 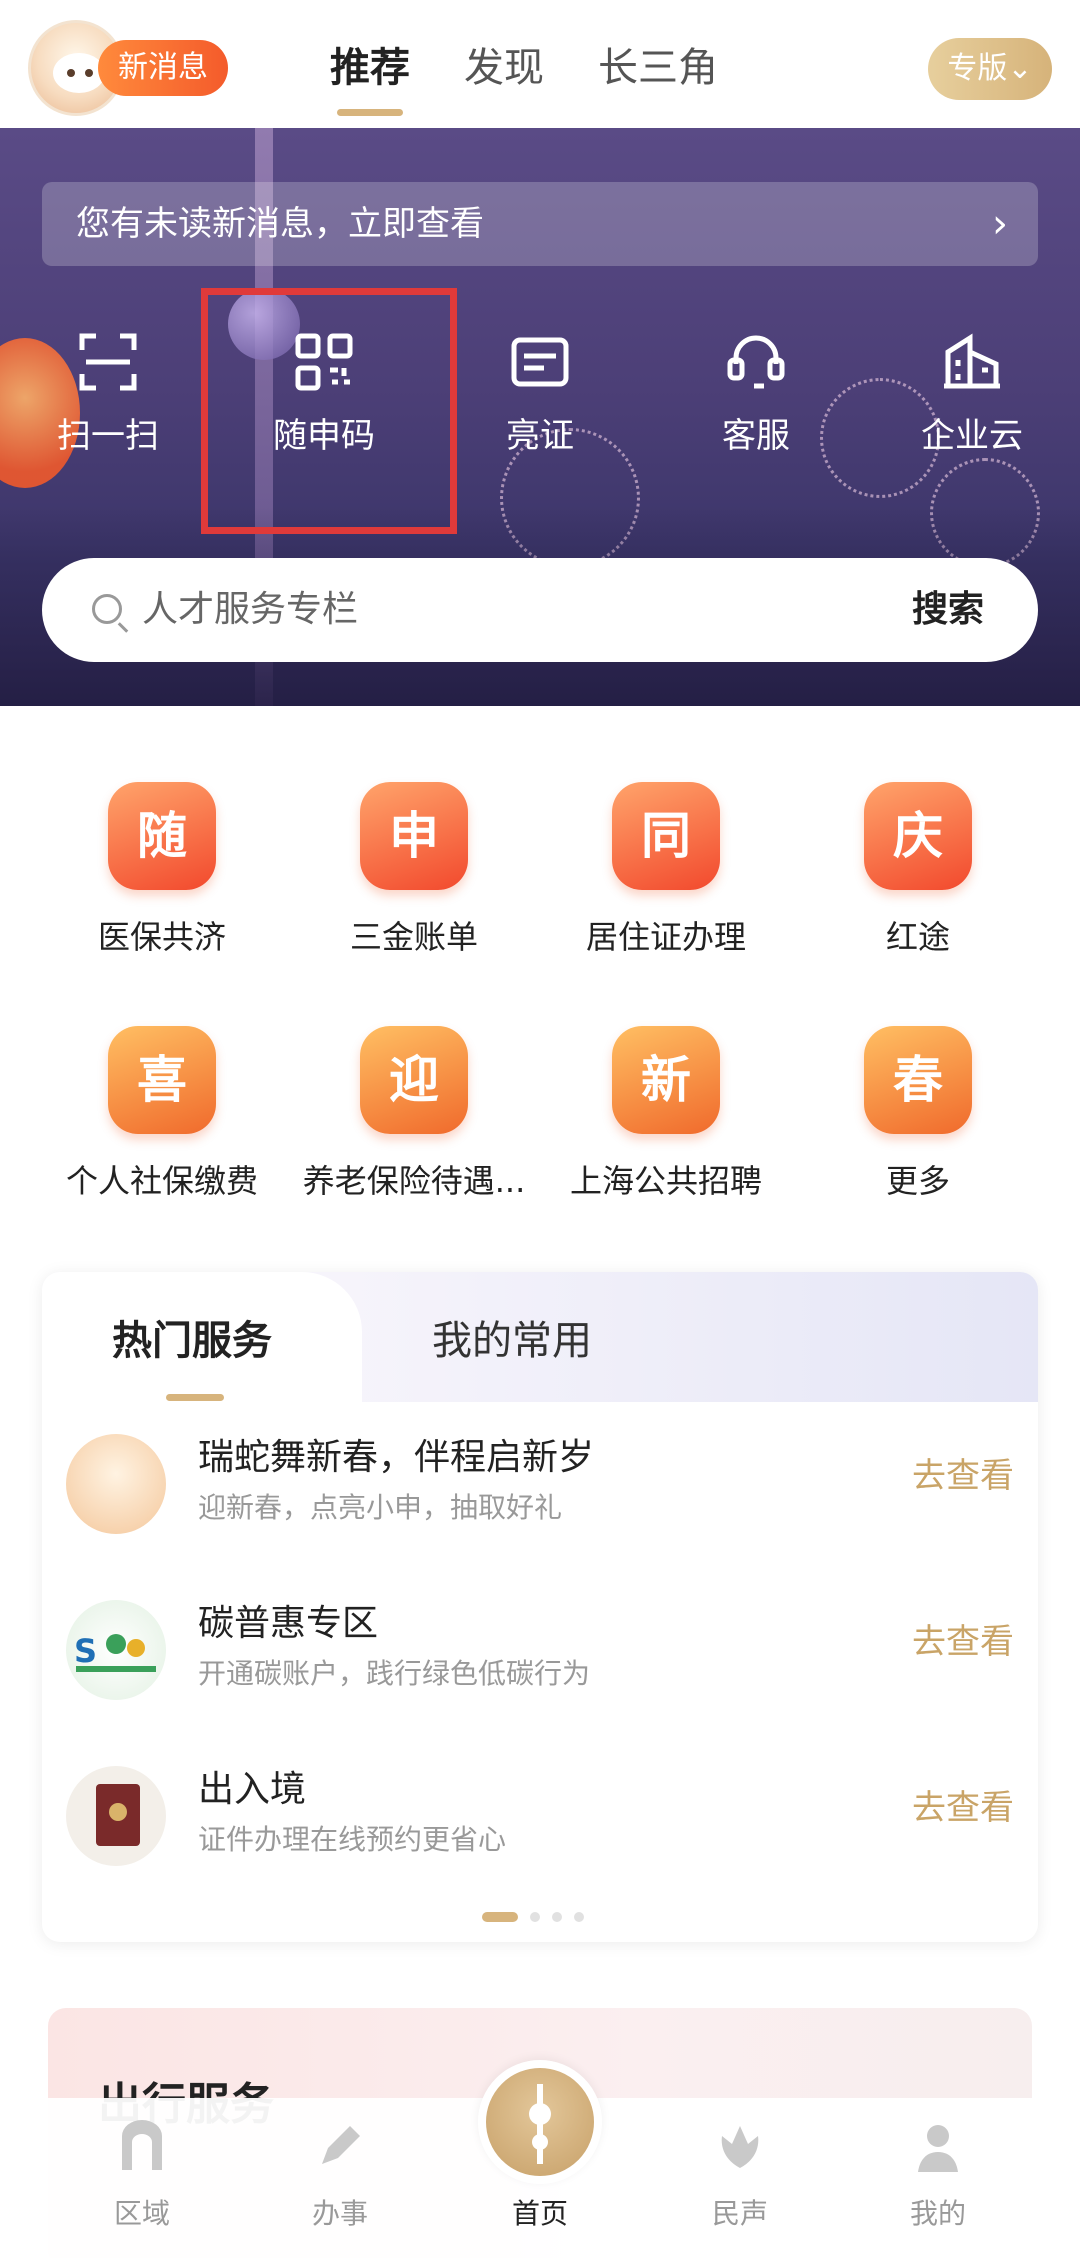 I want to click on id-card-icon, so click(x=540, y=362).